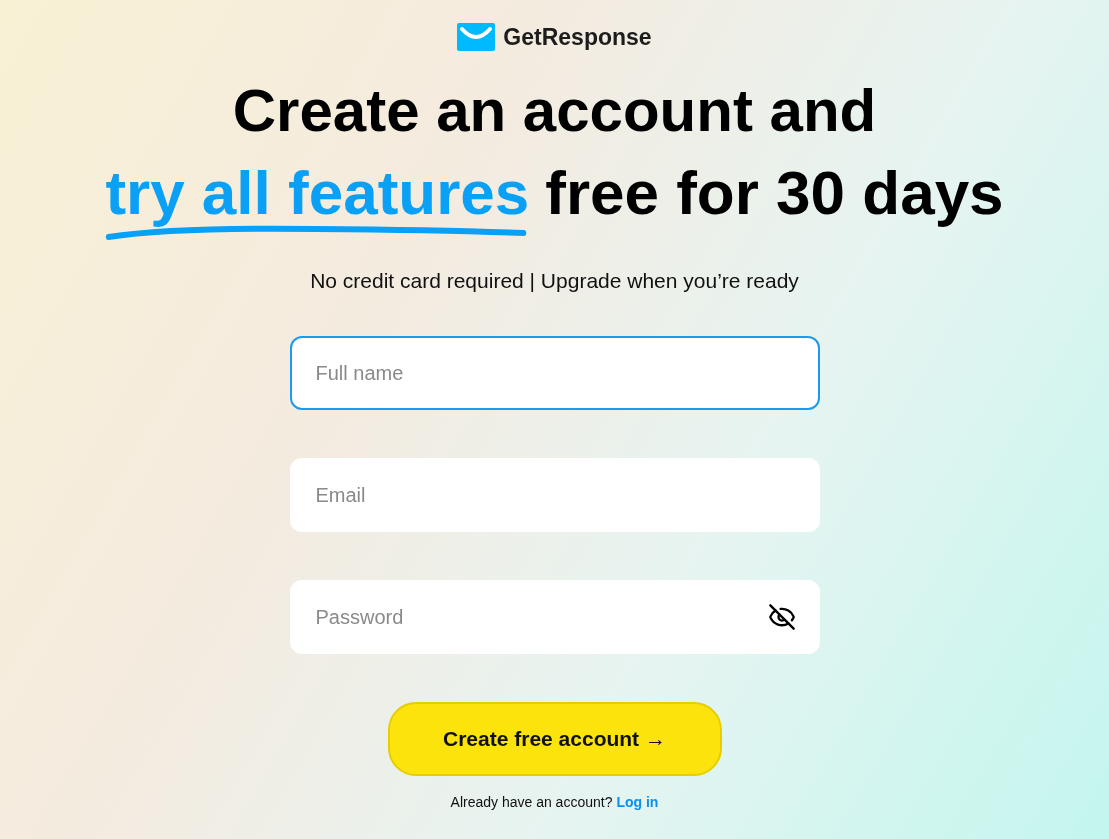  What do you see at coordinates (554, 373) in the screenshot?
I see `name-field: Full name` at bounding box center [554, 373].